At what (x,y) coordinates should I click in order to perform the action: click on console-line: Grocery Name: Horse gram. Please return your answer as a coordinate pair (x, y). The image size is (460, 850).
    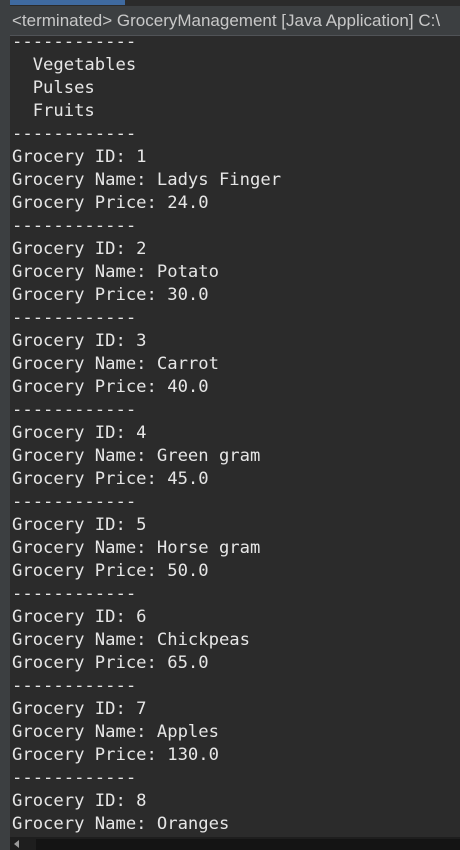
    Looking at the image, I should click on (136, 548).